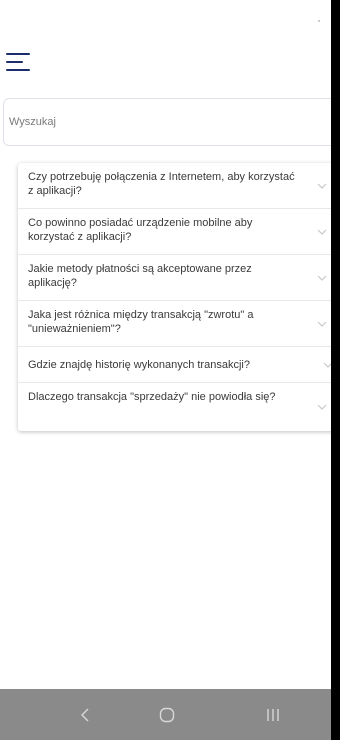 Image resolution: width=340 pixels, height=740 pixels. Describe the element at coordinates (85, 715) in the screenshot. I see `back-icon` at that location.